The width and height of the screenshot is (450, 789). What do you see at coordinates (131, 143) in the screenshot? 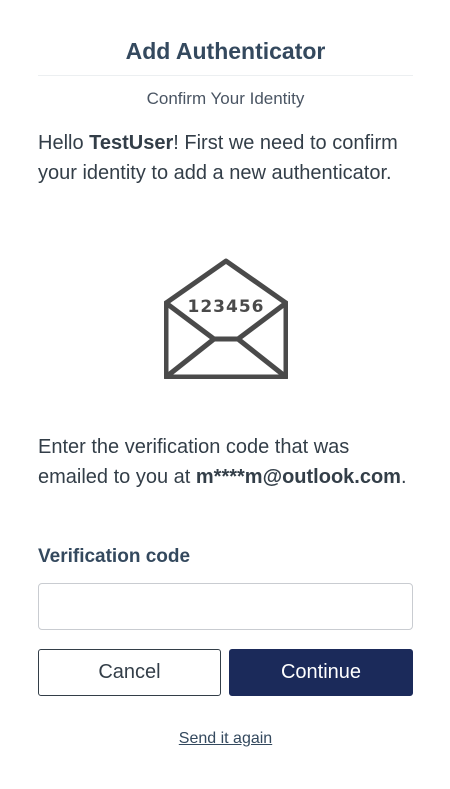
I see `intro-username: TestUser` at bounding box center [131, 143].